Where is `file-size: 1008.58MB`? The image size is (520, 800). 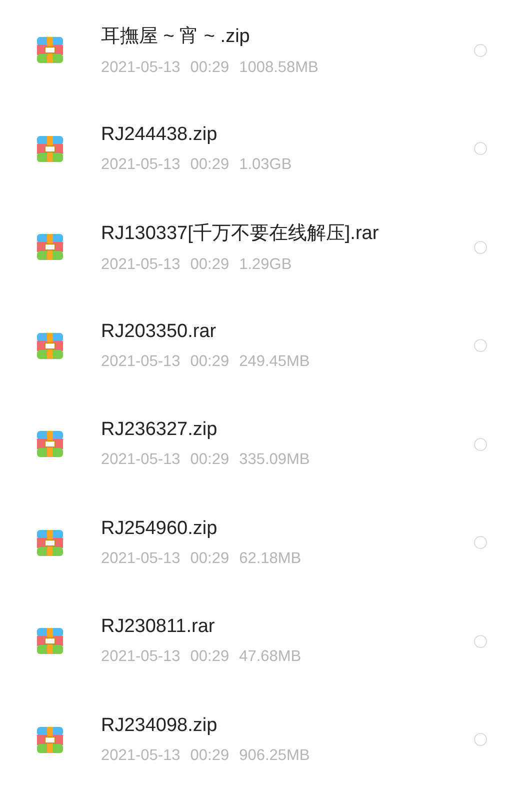 file-size: 1008.58MB is located at coordinates (278, 68).